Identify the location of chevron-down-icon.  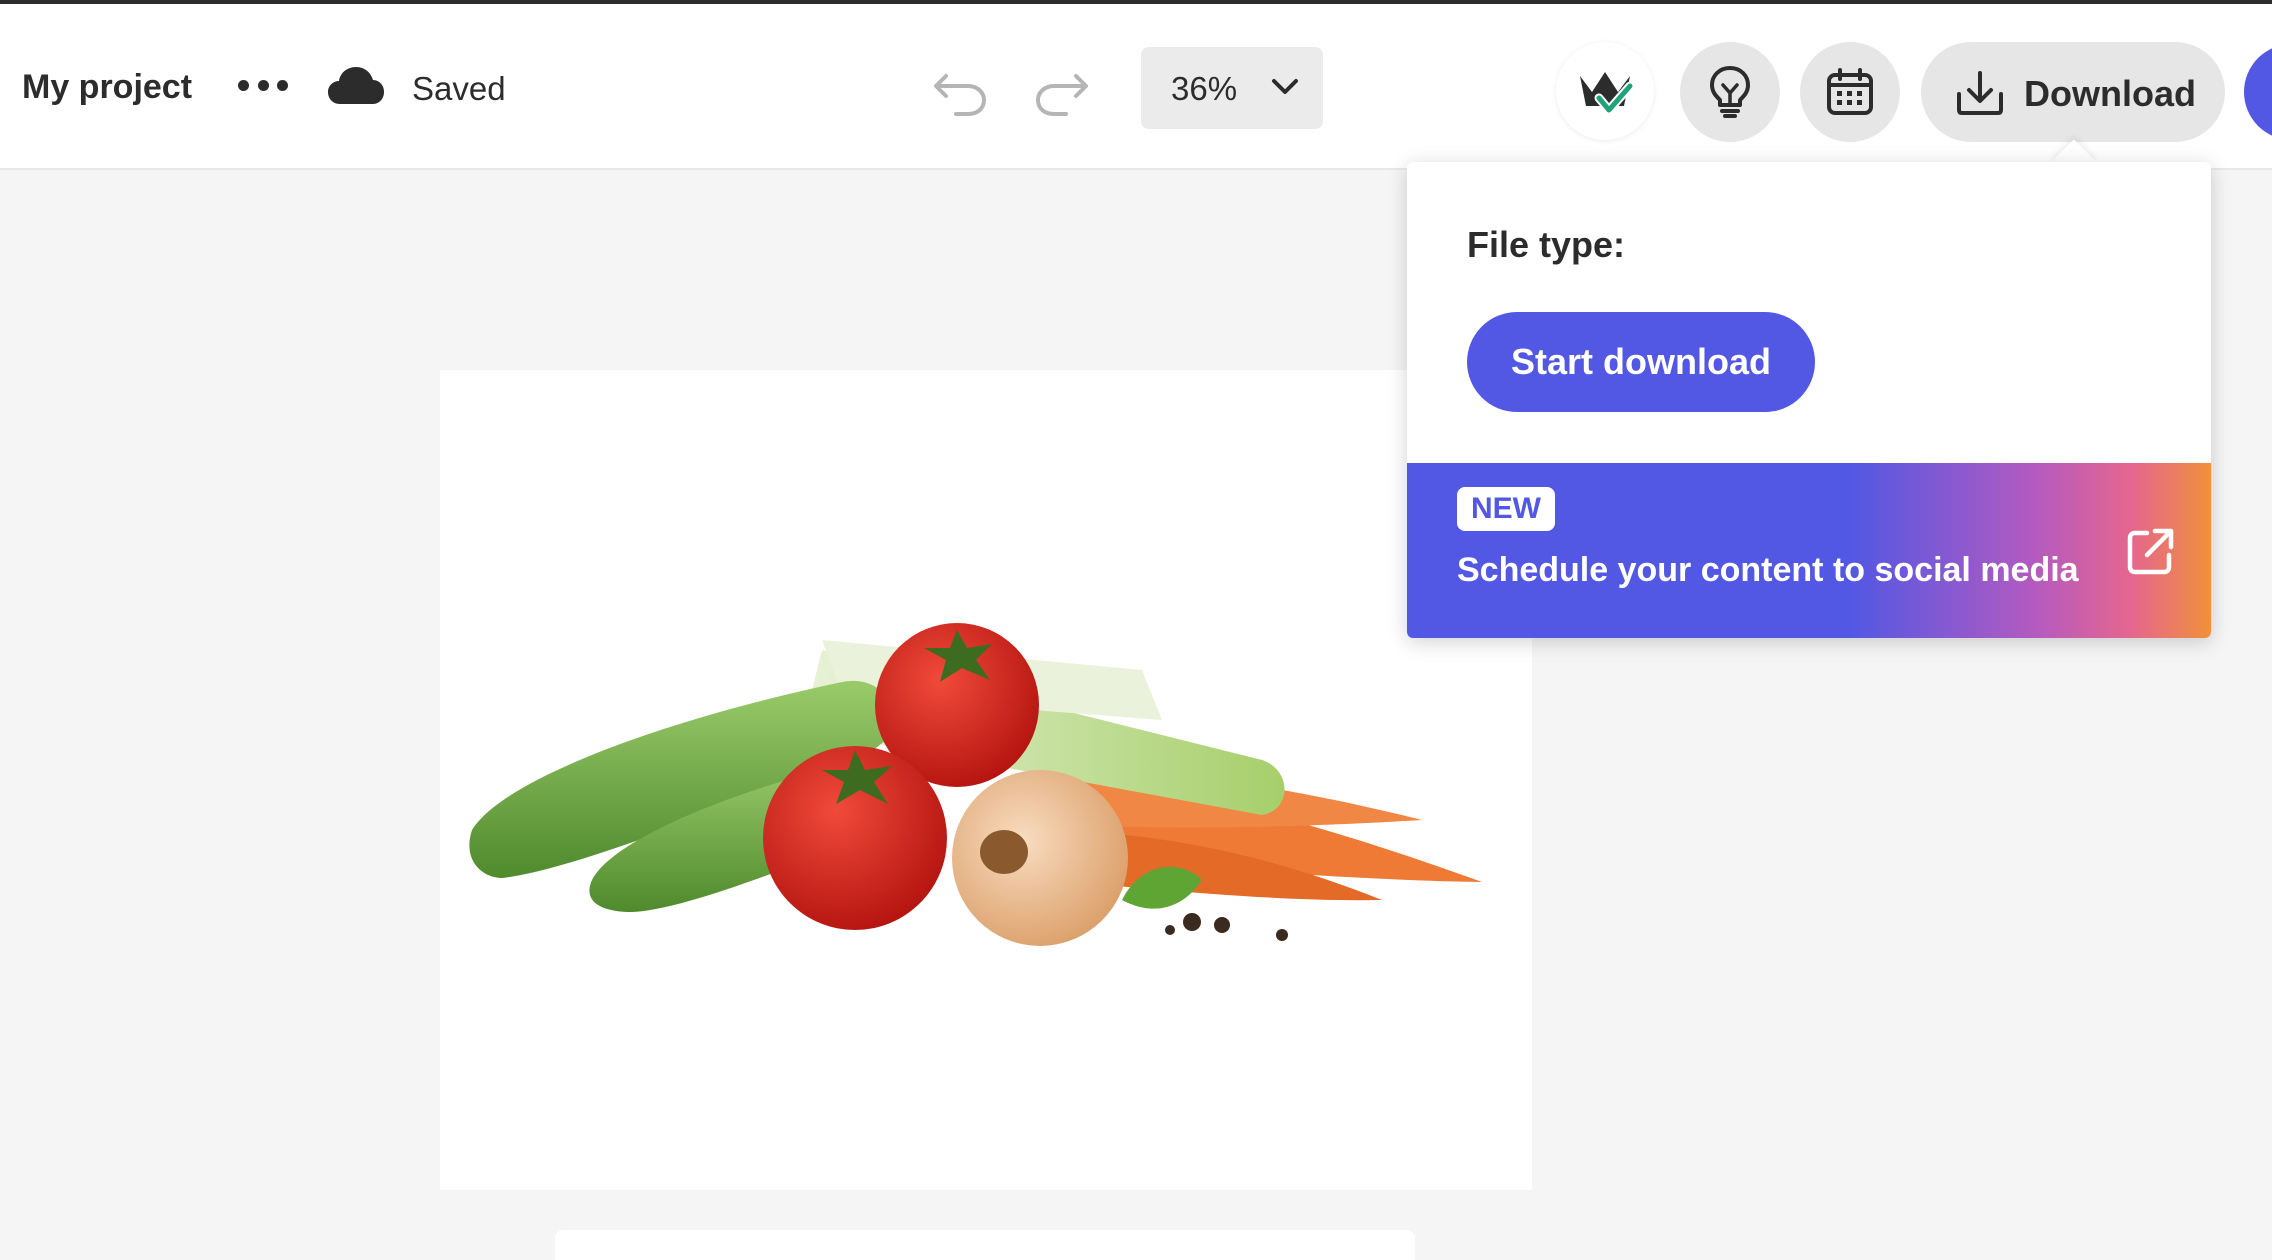
(1285, 86).